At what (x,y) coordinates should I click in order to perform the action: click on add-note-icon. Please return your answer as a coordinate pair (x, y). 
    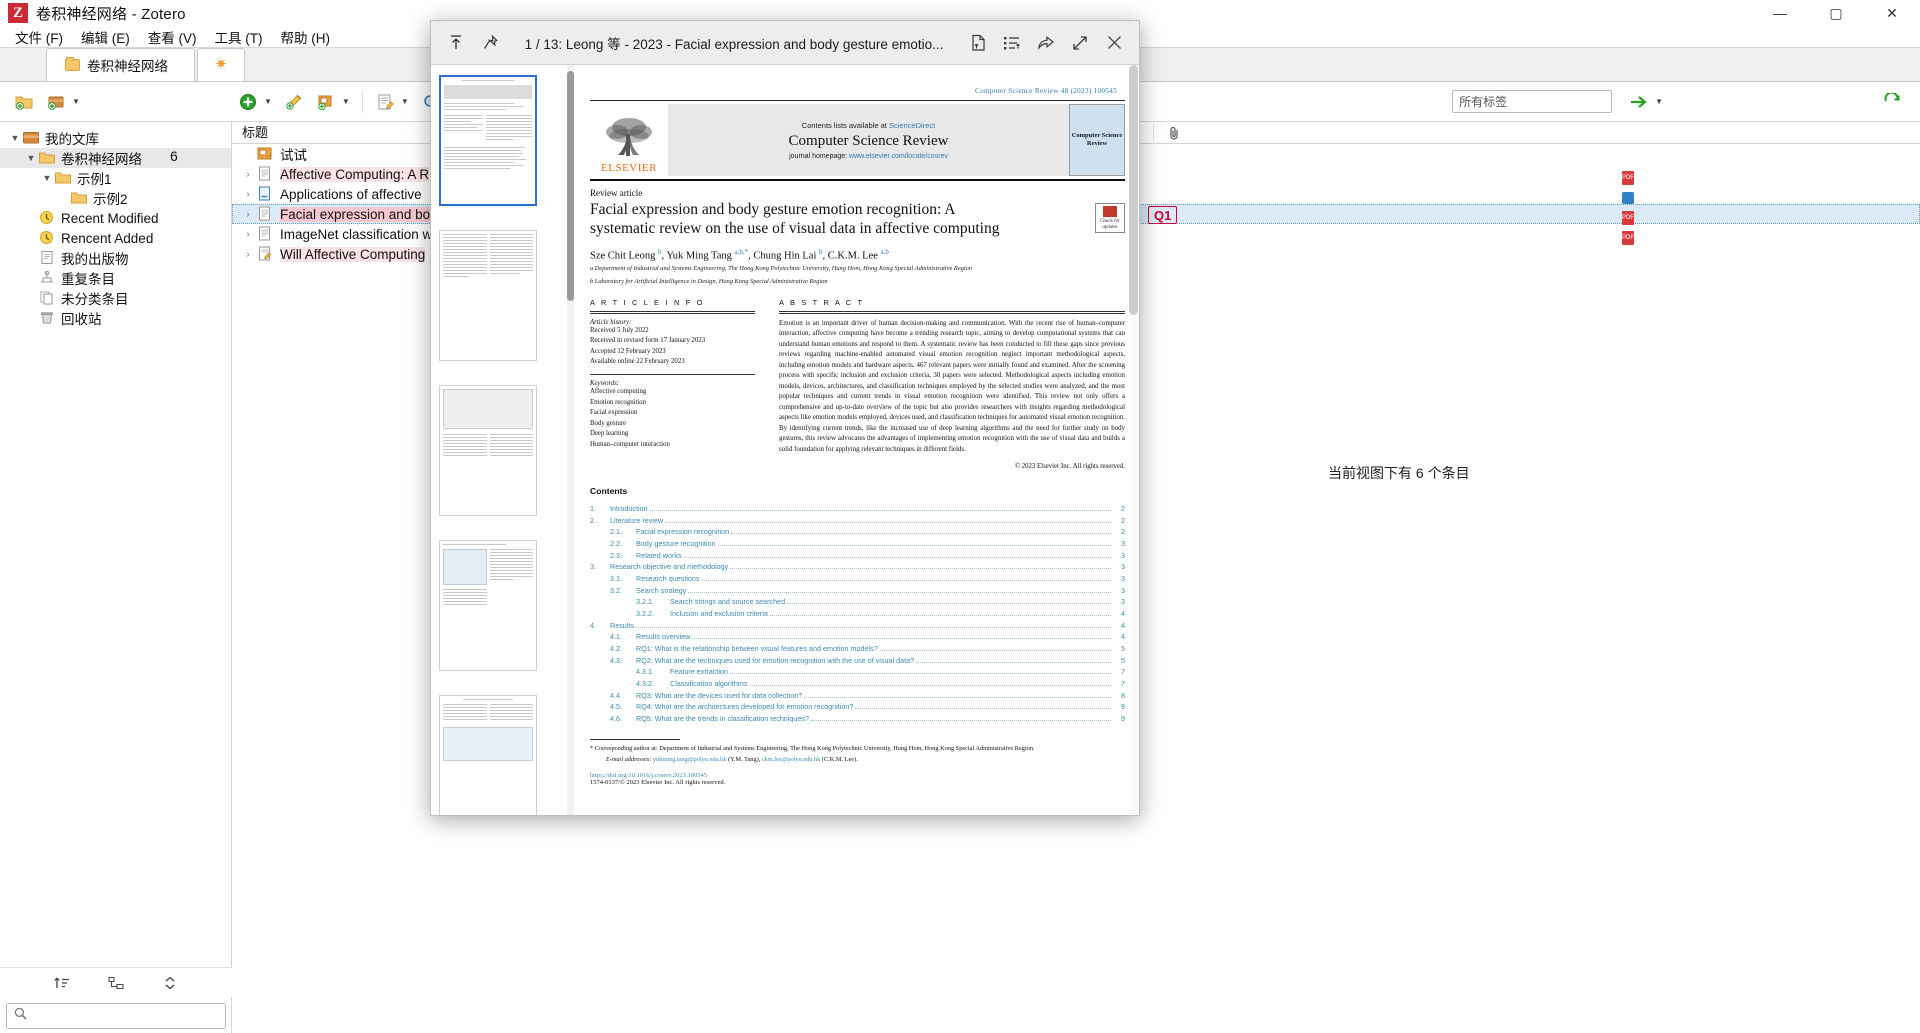
    Looking at the image, I should click on (978, 43).